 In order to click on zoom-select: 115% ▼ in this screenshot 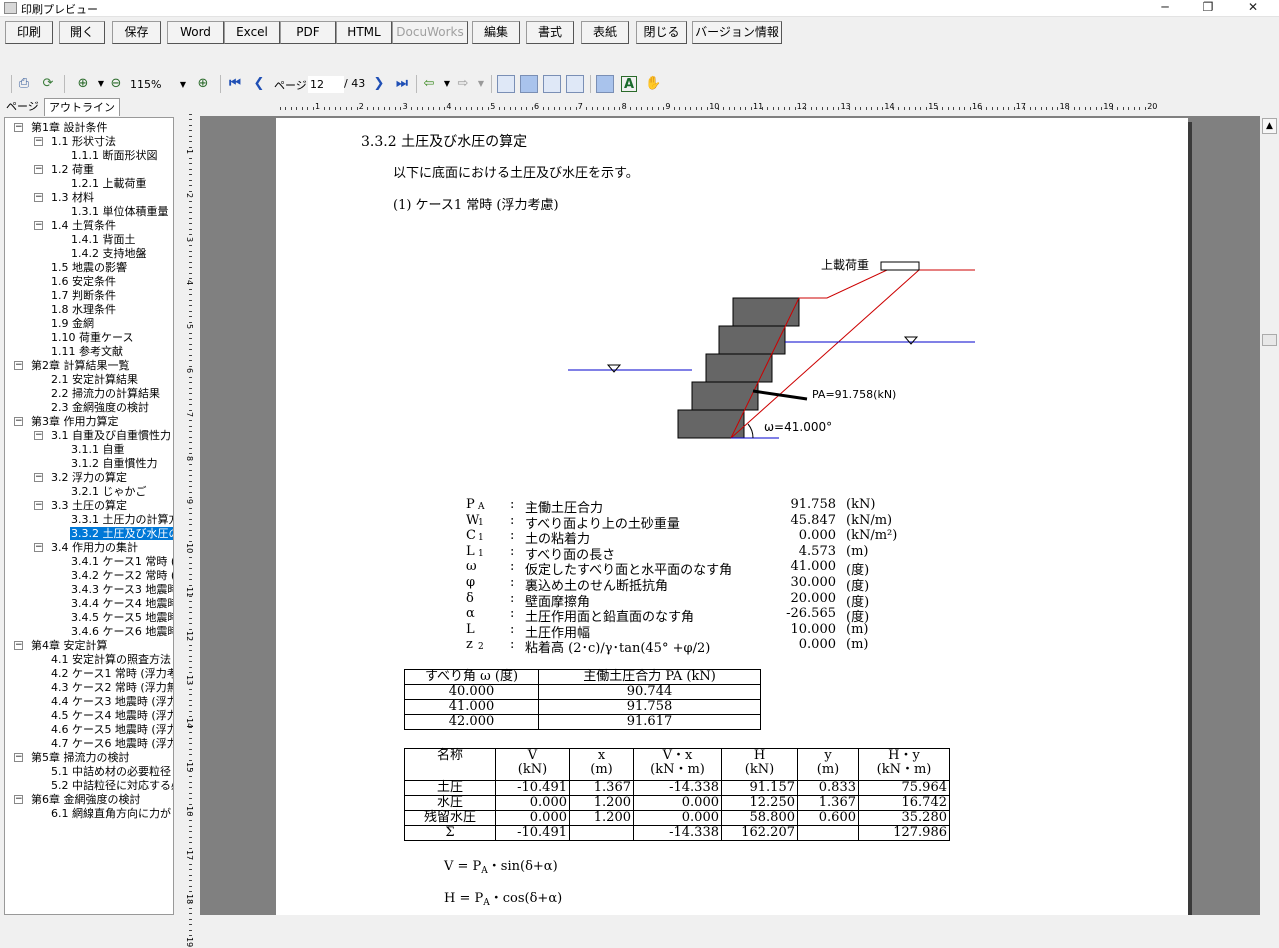, I will do `click(159, 84)`.